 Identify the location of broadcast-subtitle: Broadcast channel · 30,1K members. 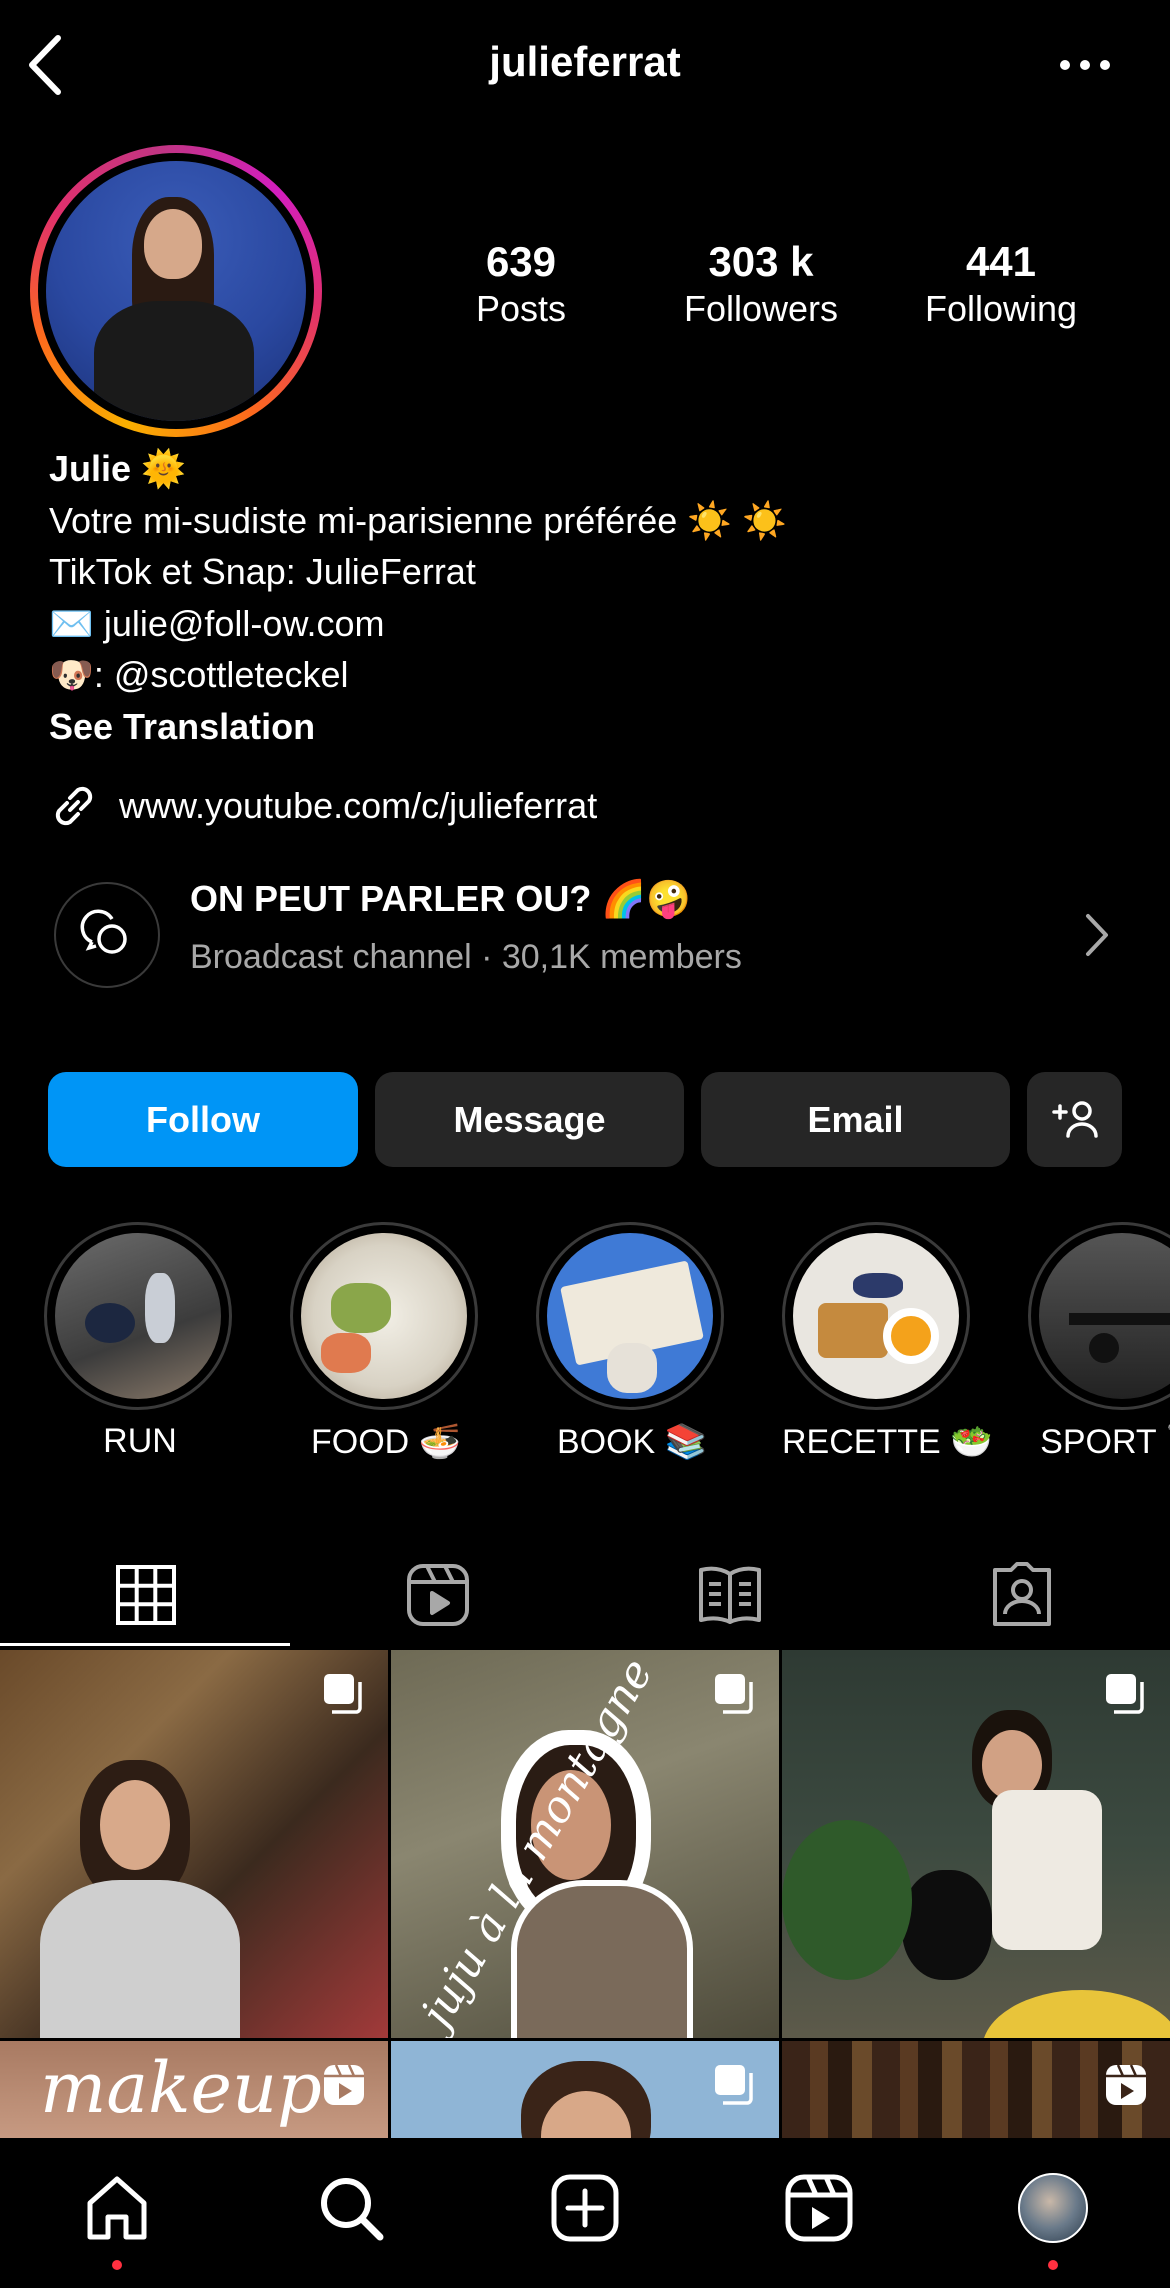
(466, 957).